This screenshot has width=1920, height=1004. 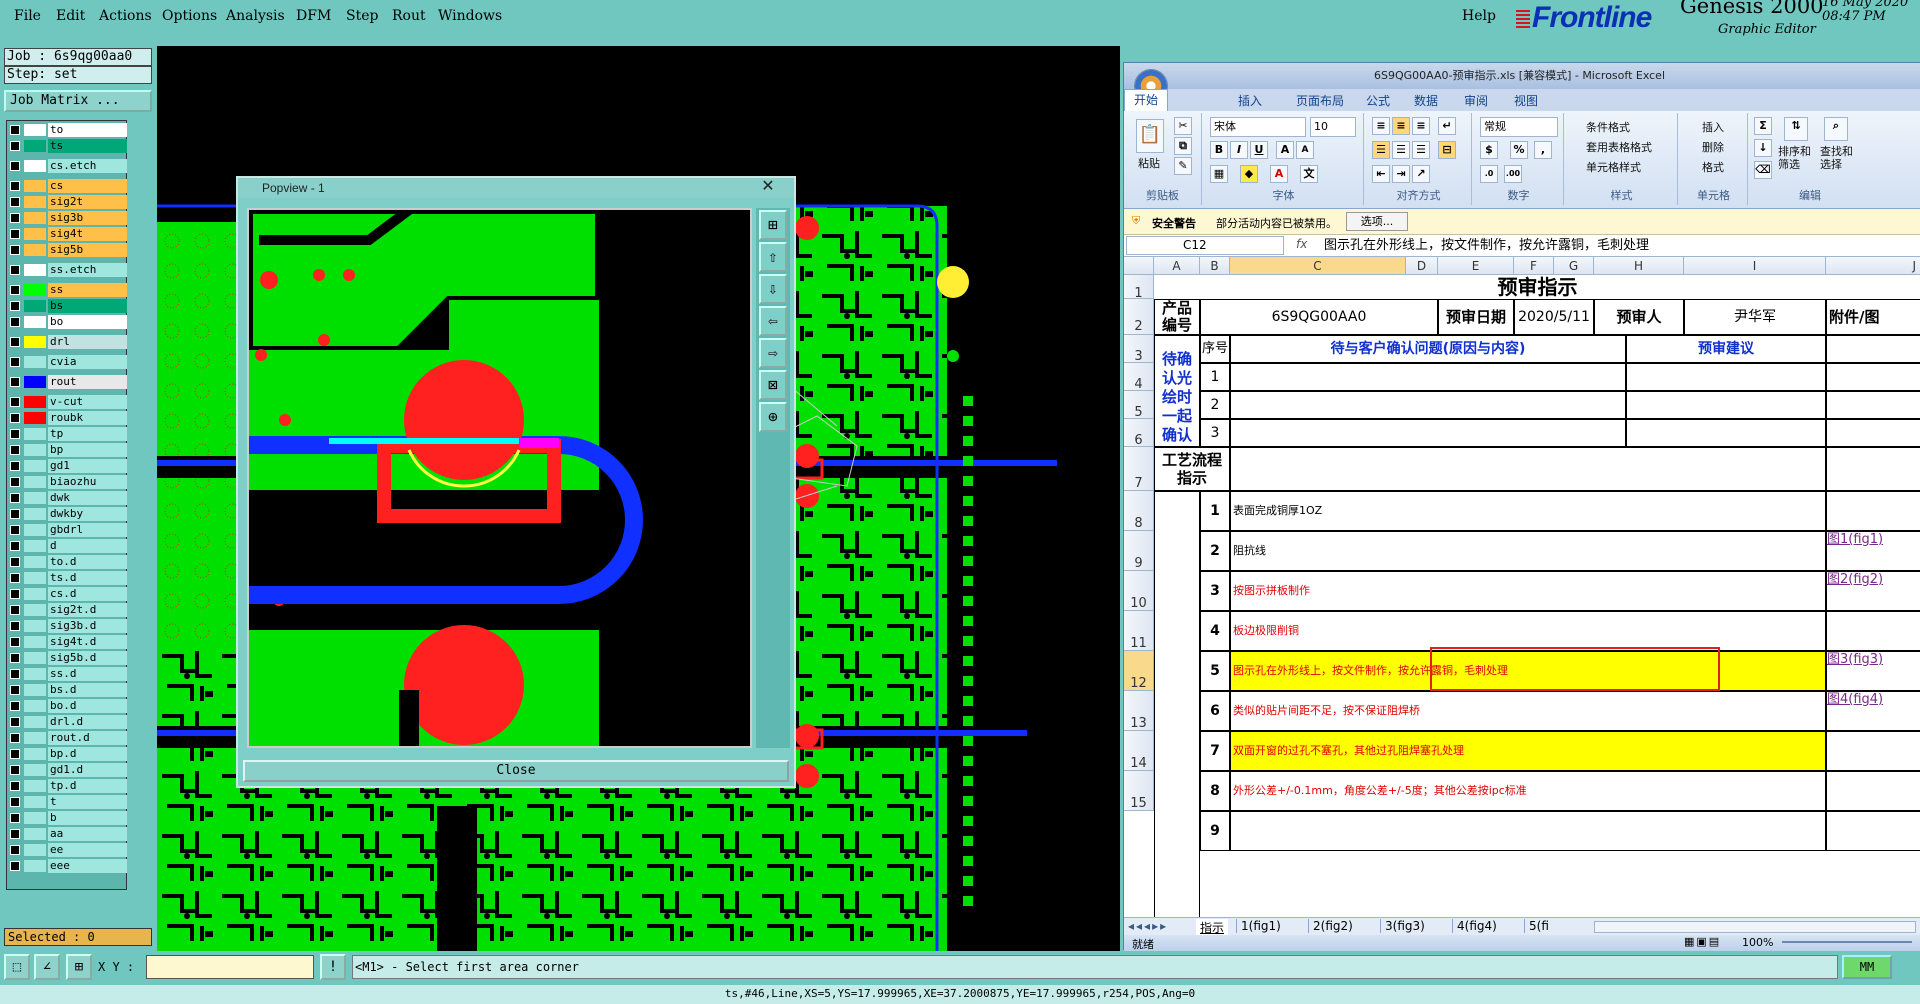 I want to click on layer-row: sig4t, so click(x=67, y=234).